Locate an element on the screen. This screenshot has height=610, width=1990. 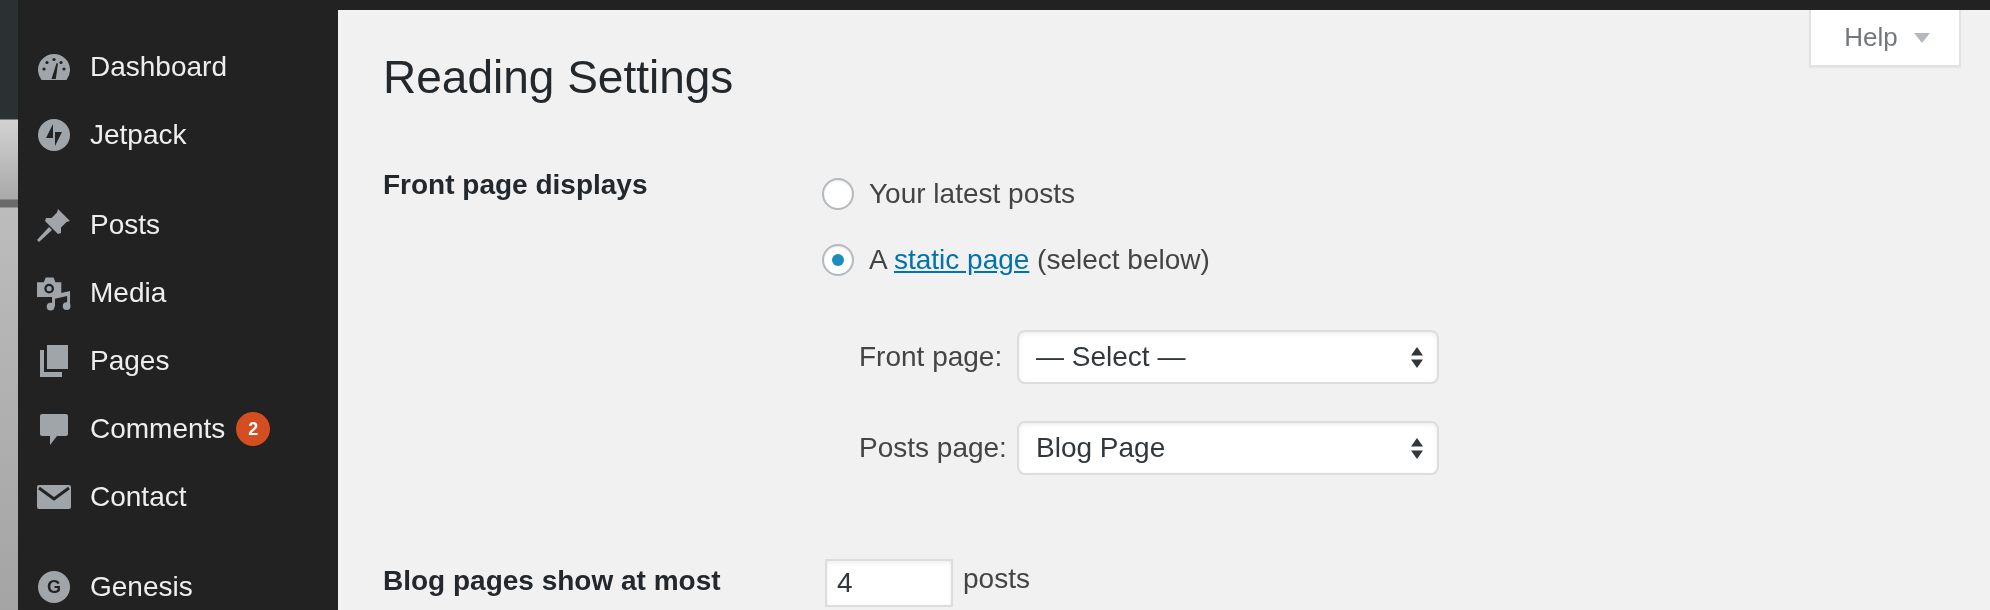
sidebar-item: Genesis is located at coordinates (141, 587).